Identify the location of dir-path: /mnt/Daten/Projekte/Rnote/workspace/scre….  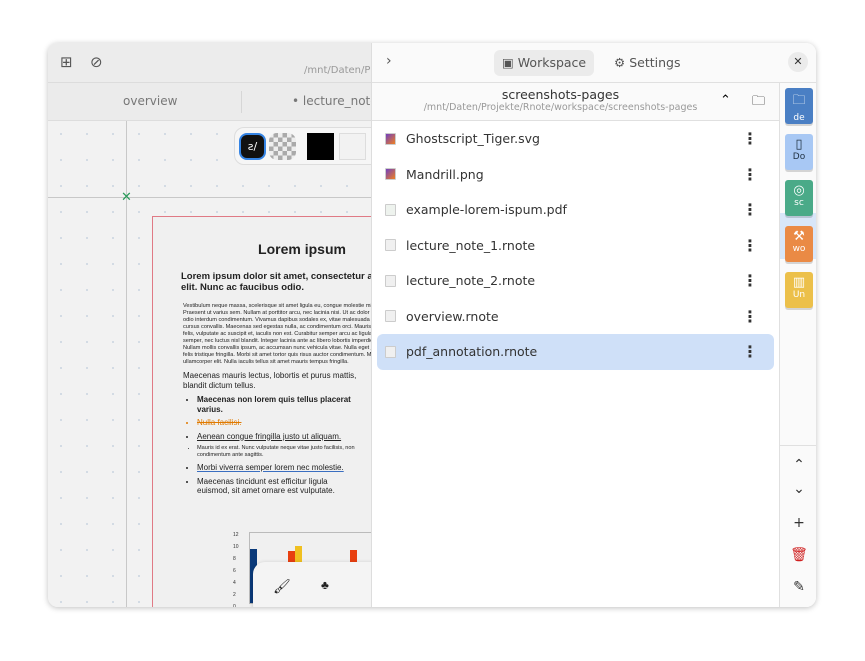
(560, 107).